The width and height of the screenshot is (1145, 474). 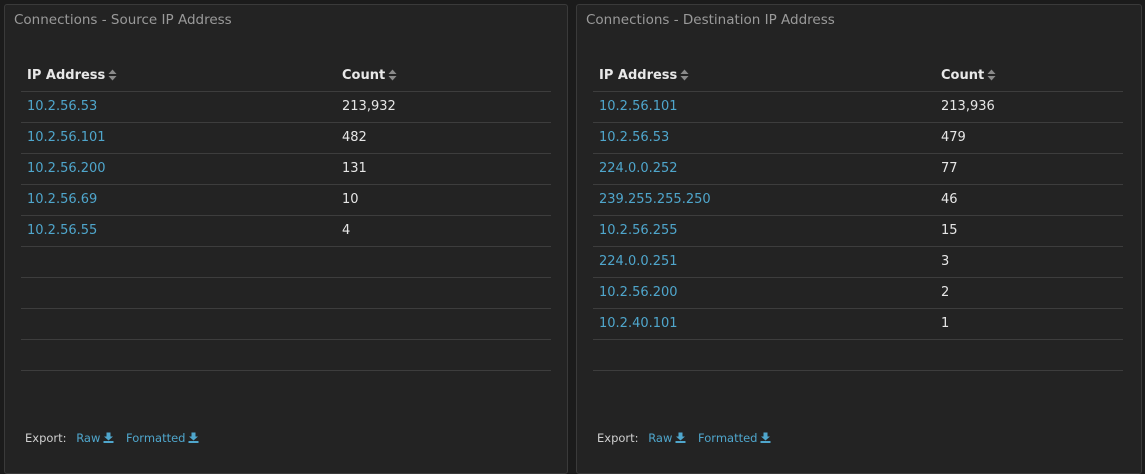 What do you see at coordinates (62, 230) in the screenshot?
I see `ip-address-link: 10.2.56.55` at bounding box center [62, 230].